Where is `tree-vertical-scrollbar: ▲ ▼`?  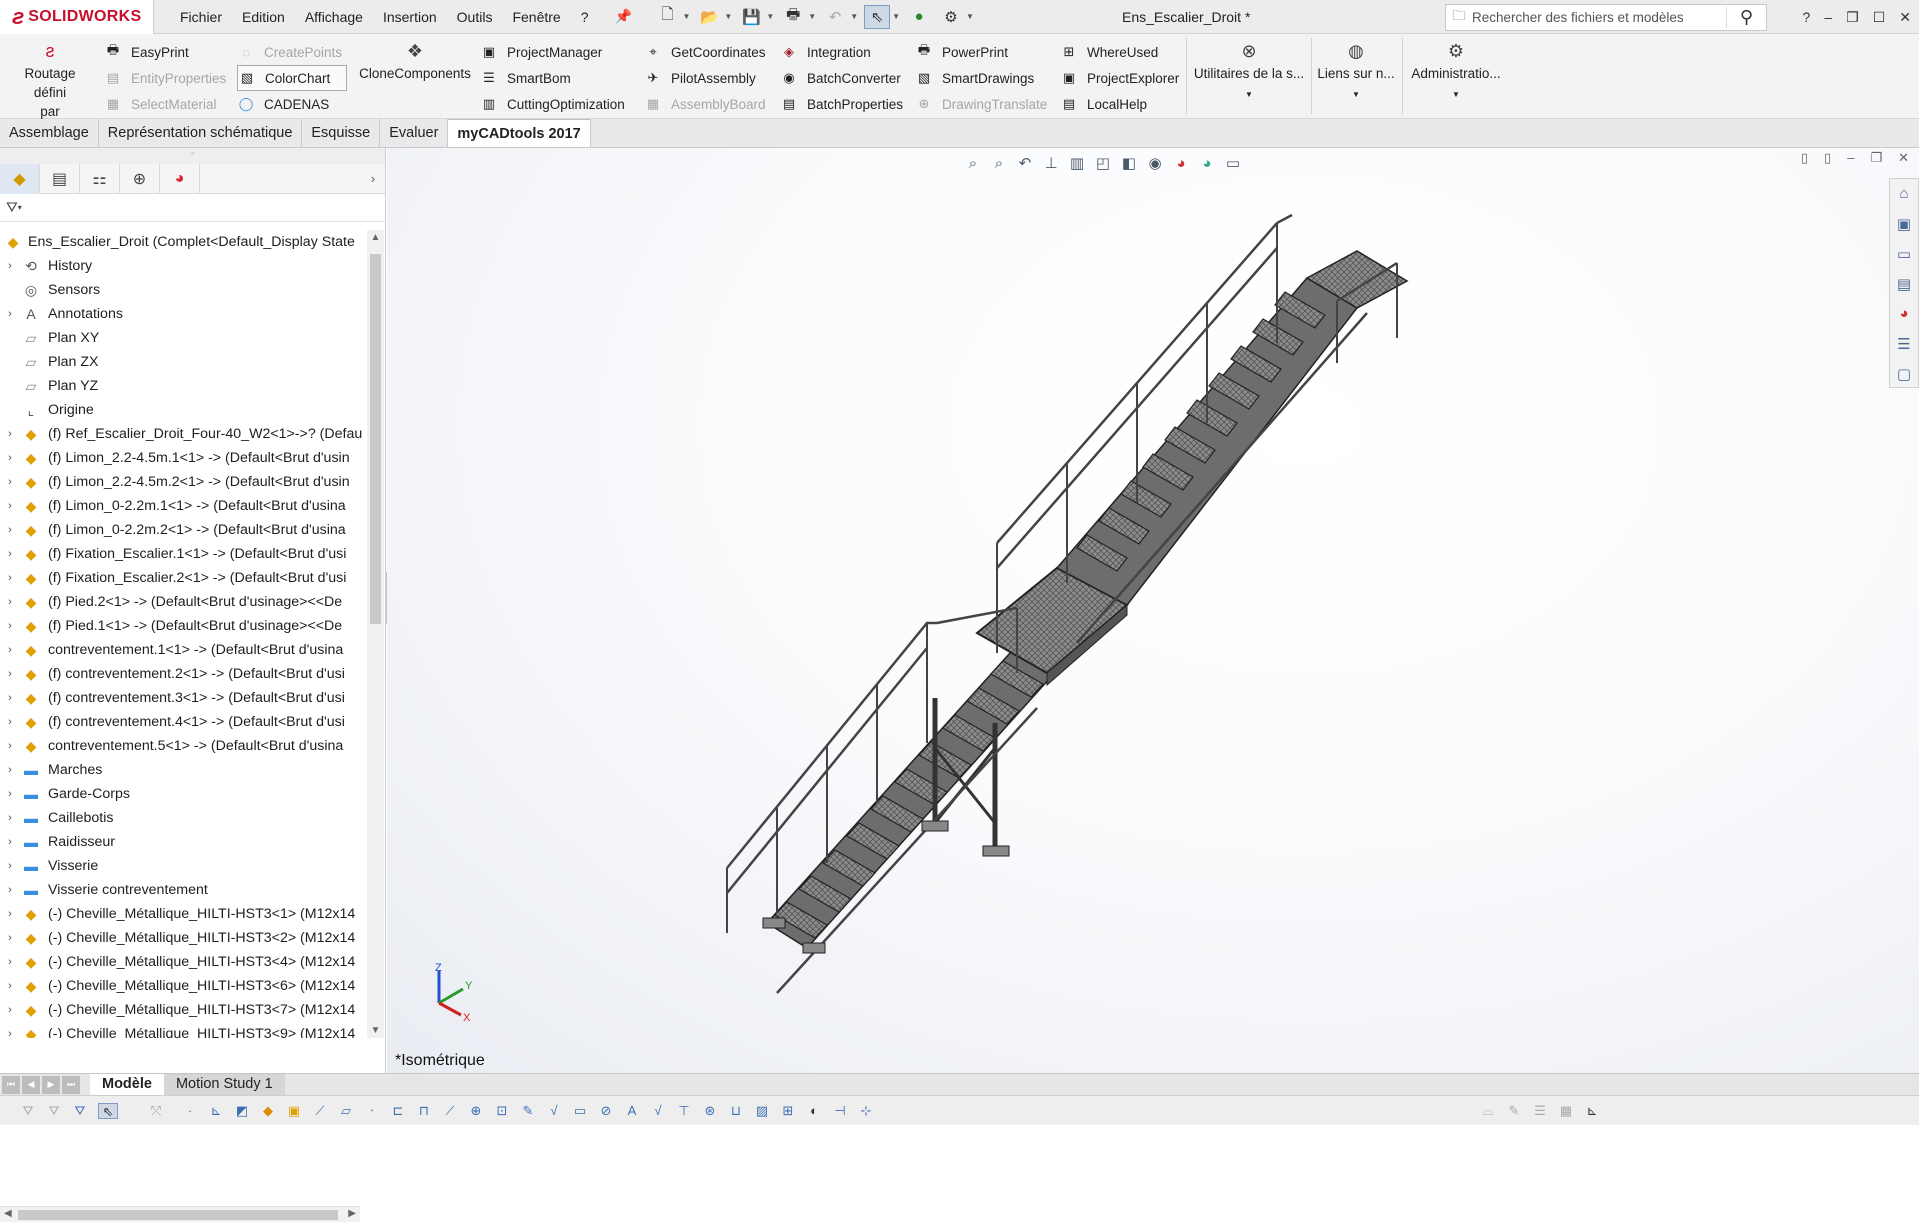 tree-vertical-scrollbar: ▲ ▼ is located at coordinates (375, 634).